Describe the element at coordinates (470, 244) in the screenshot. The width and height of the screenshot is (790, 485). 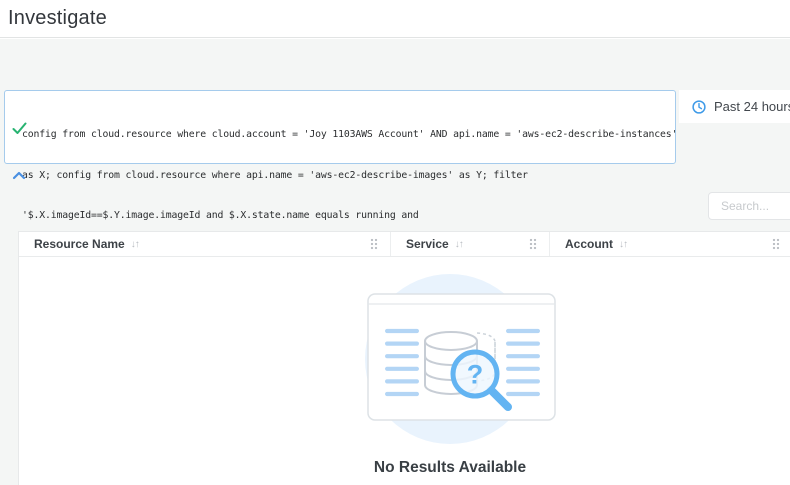
I see `column-header-service: Service ↓↑` at that location.